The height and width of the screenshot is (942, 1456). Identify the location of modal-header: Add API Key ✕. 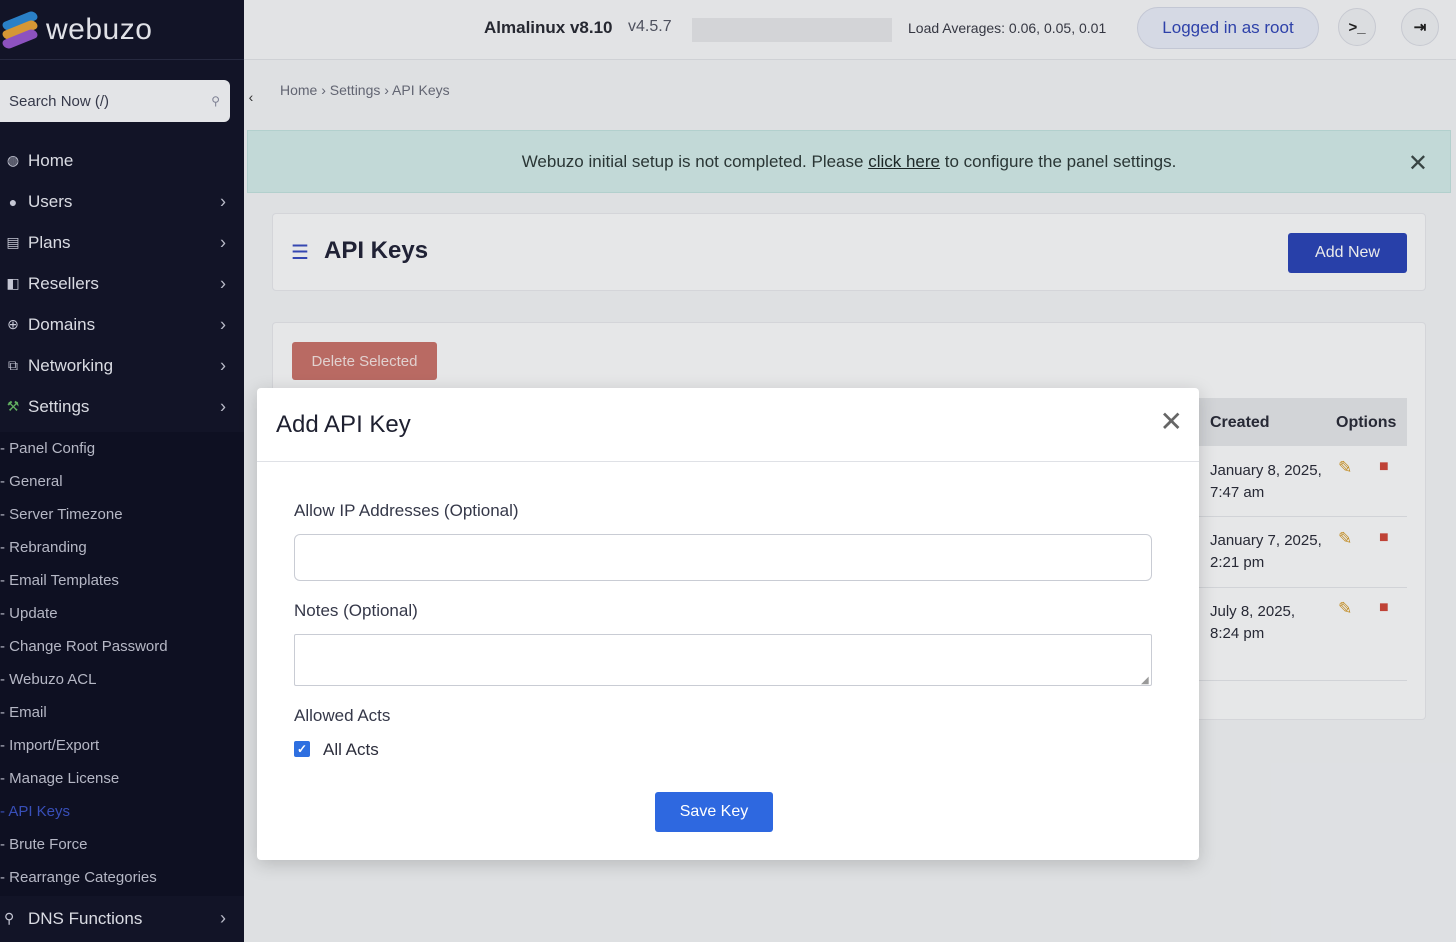
(728, 425).